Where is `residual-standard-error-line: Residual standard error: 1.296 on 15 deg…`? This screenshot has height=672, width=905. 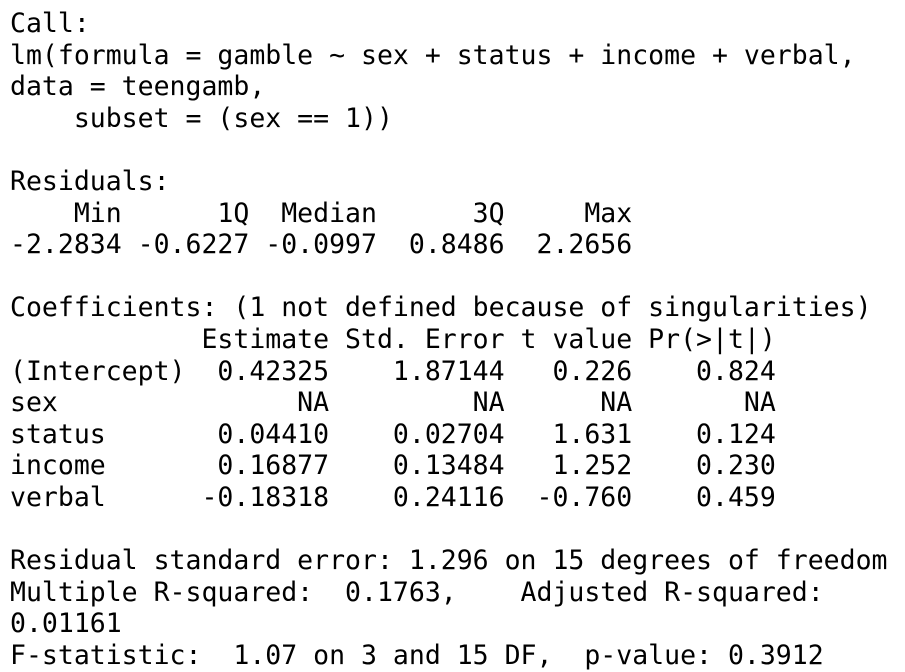 residual-standard-error-line: Residual standard error: 1.296 on 15 deg… is located at coordinates (449, 561).